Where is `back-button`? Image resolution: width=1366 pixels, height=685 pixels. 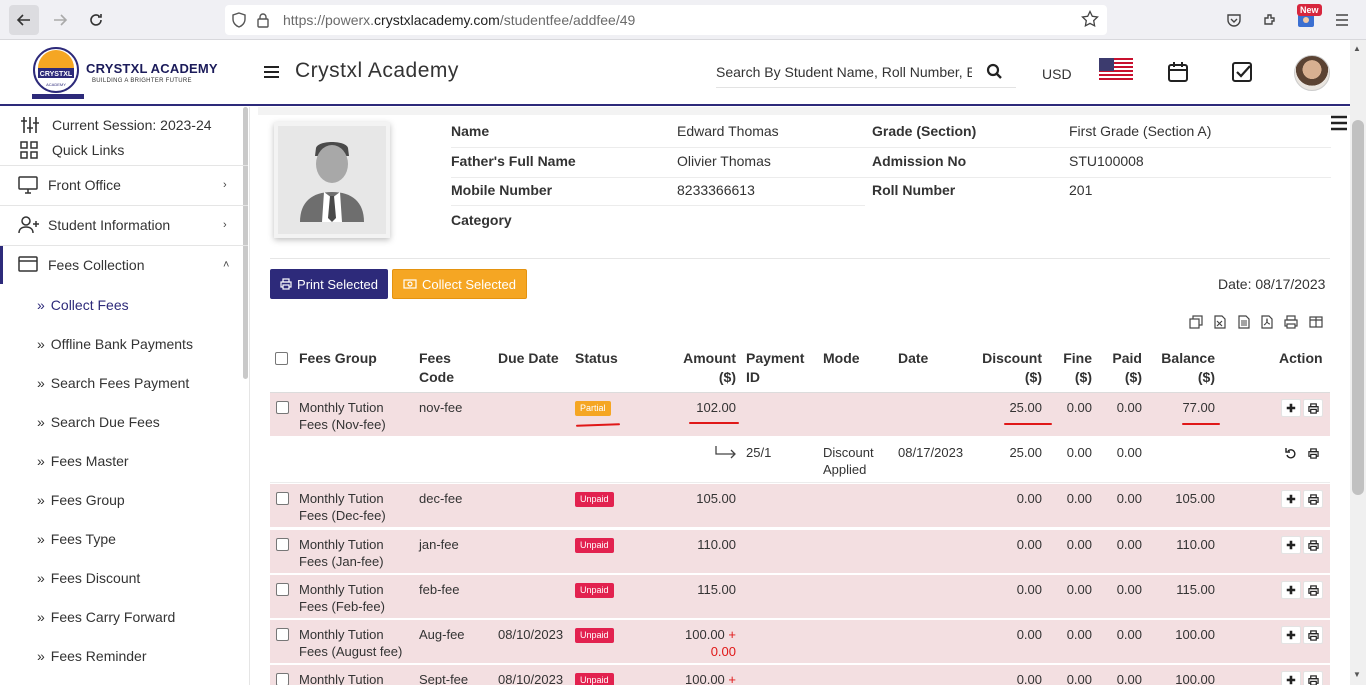
back-button is located at coordinates (24, 19).